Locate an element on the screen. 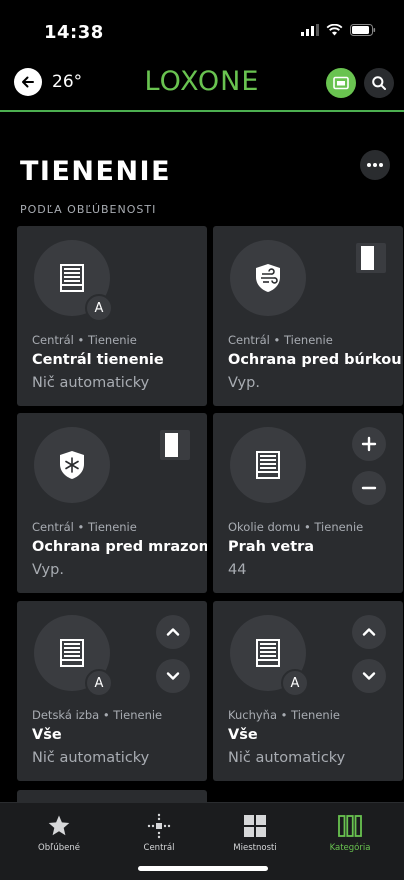 Image resolution: width=404 pixels, height=880 pixels. tab-label: Obľúbené is located at coordinates (59, 848).